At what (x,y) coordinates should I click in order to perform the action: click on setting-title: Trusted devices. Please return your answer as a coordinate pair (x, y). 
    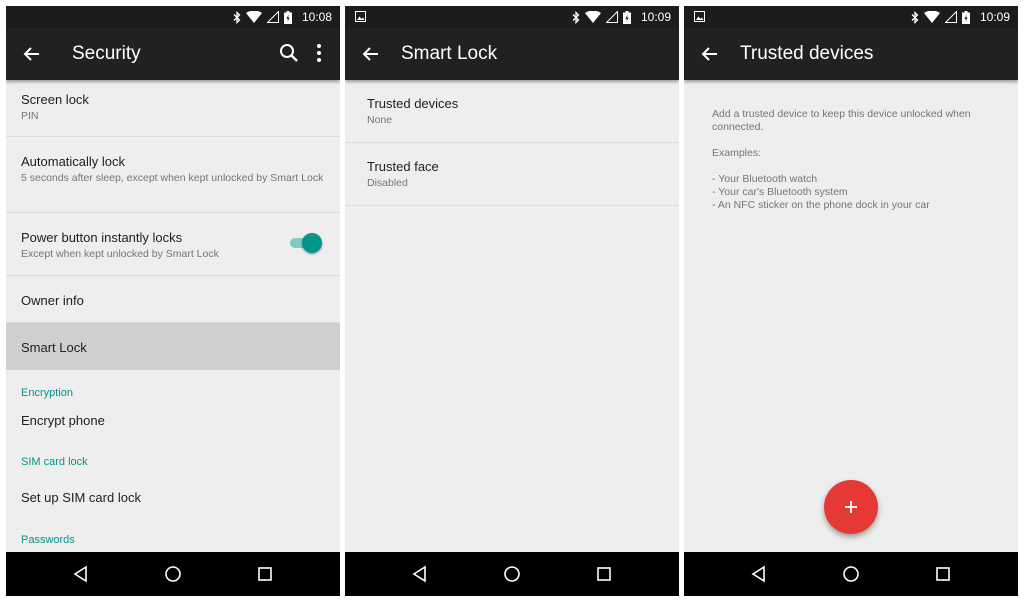
    Looking at the image, I should click on (413, 103).